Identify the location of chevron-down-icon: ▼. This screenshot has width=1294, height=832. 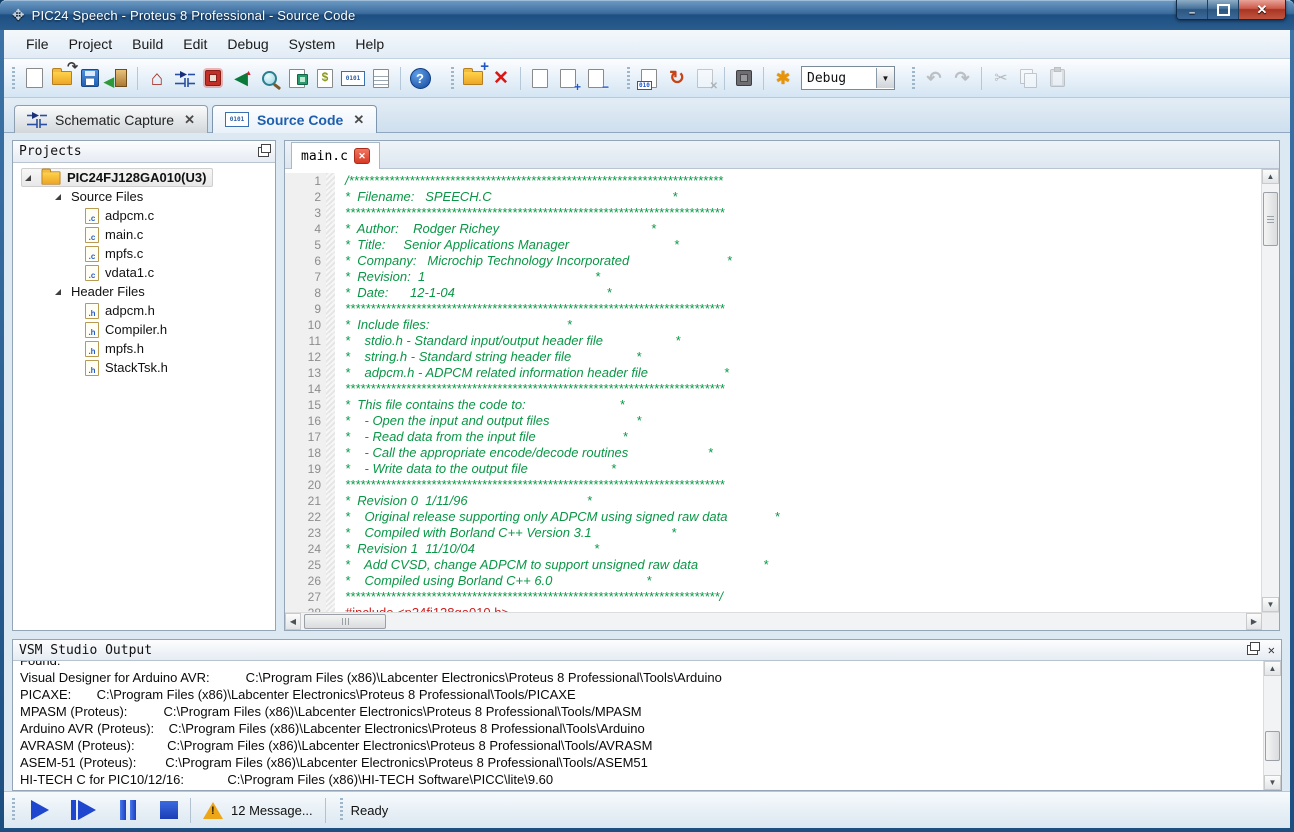
(885, 78).